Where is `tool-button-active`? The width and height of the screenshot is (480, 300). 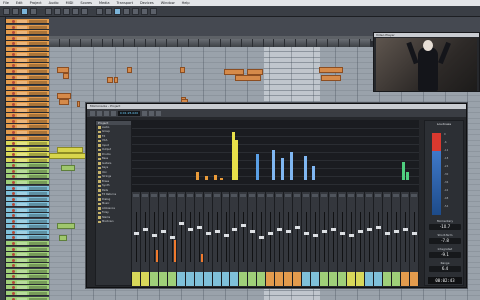
tool-button-active is located at coordinates (117, 11).